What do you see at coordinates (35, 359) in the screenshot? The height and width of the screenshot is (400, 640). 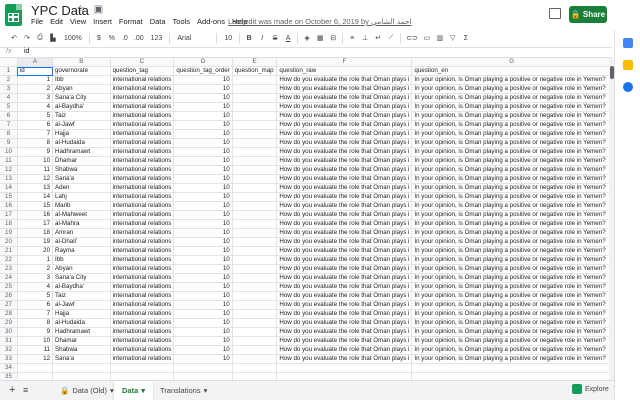 I see `cell: 12` at bounding box center [35, 359].